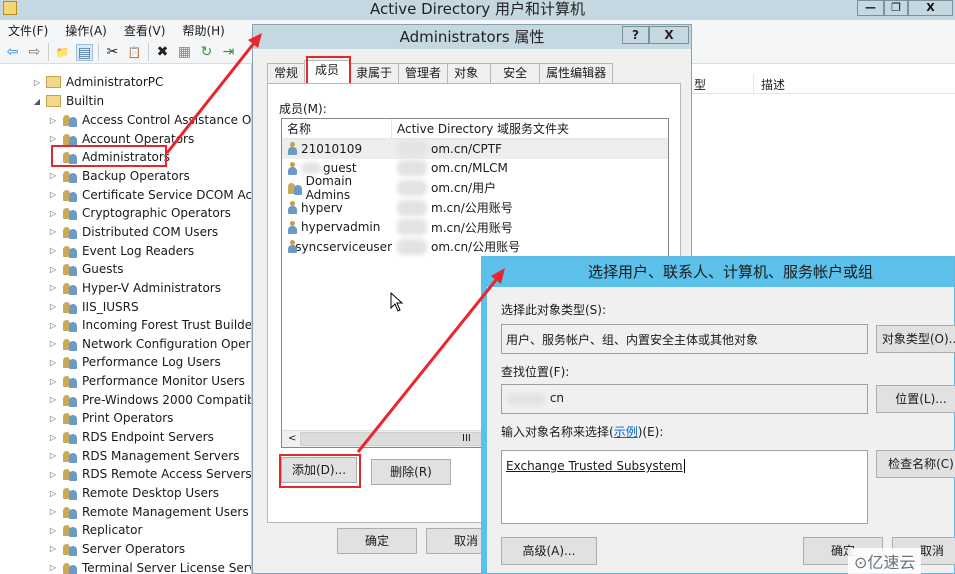  What do you see at coordinates (700, 84) in the screenshot?
I see `column-type: 型` at bounding box center [700, 84].